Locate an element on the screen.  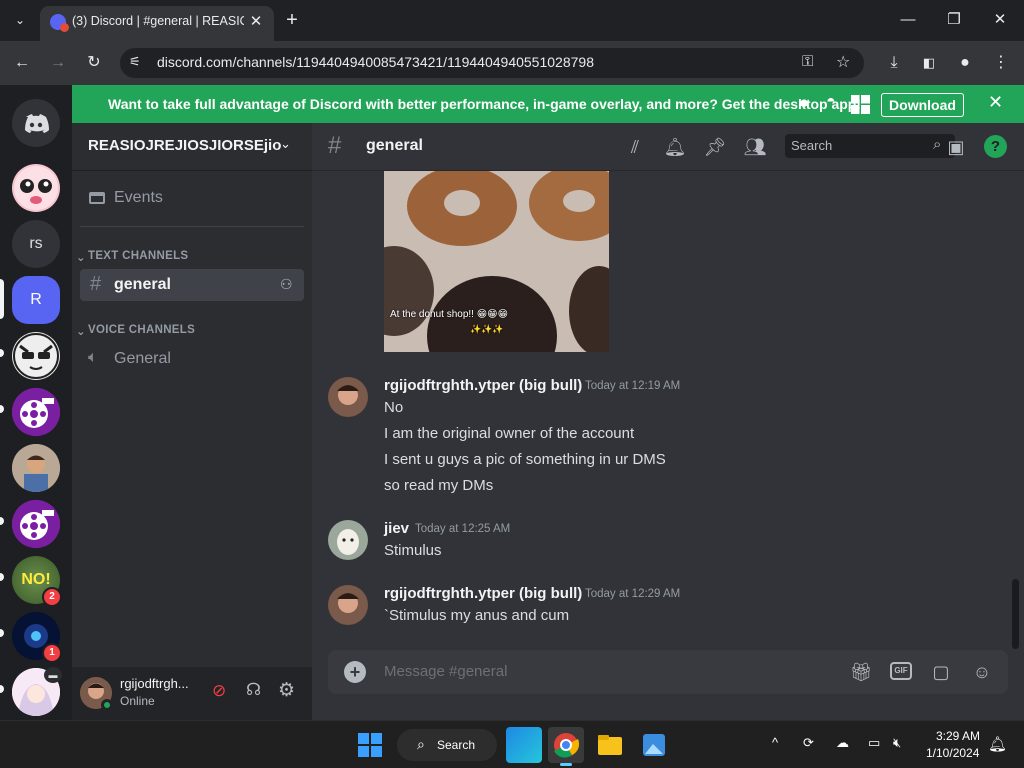
voice-channels-category: VOICE CHANNELS is located at coordinates (141, 330).